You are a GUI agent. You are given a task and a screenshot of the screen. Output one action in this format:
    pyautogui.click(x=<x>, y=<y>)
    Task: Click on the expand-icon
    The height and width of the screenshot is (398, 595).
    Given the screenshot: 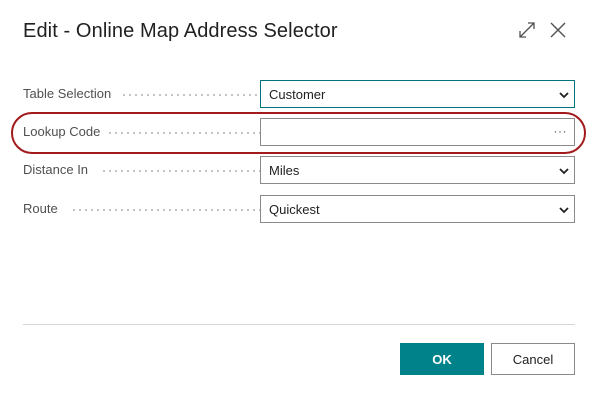 What is the action you would take?
    pyautogui.click(x=527, y=30)
    